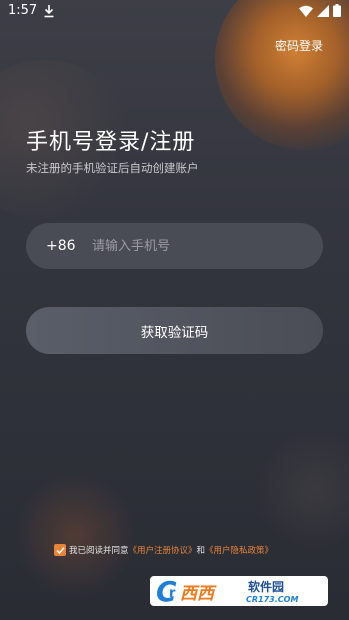  What do you see at coordinates (174, 12) in the screenshot?
I see `status-bar: 1:57` at bounding box center [174, 12].